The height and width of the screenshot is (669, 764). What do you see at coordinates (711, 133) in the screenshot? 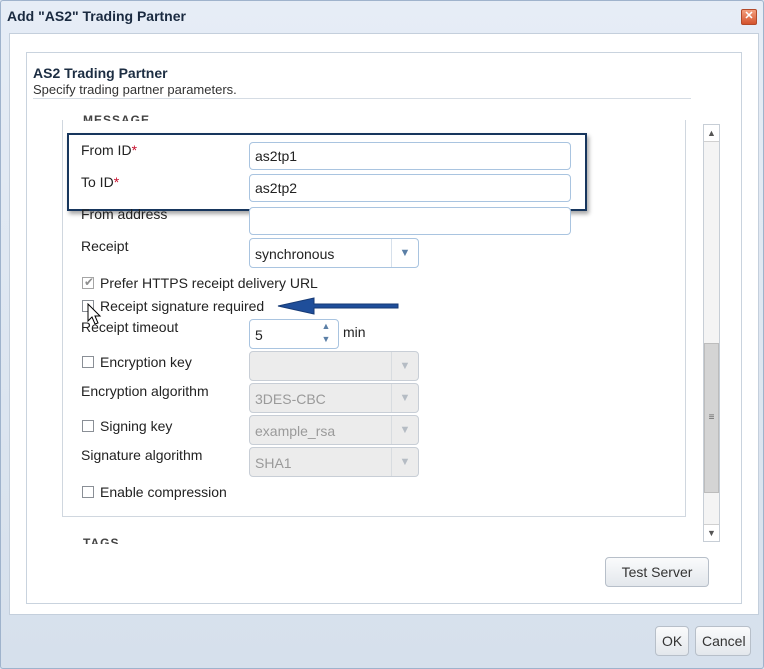
I see `triangle-up-icon: ▲` at bounding box center [711, 133].